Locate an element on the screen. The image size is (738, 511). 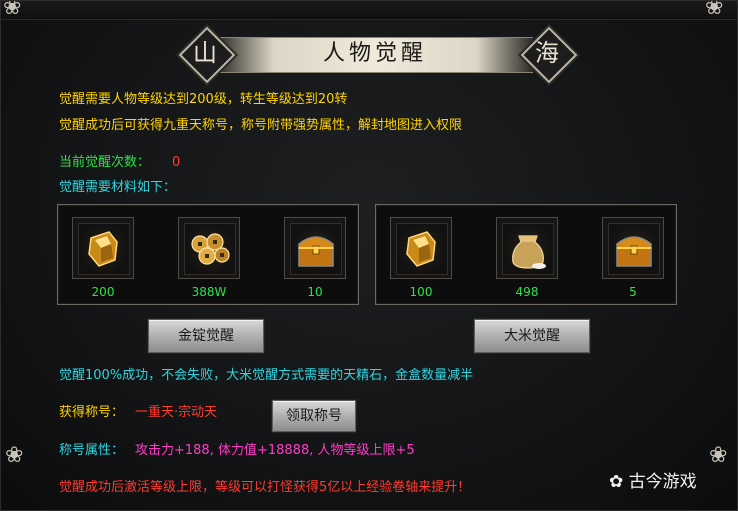
title-reward-label: 获得称号： is located at coordinates (92, 412).